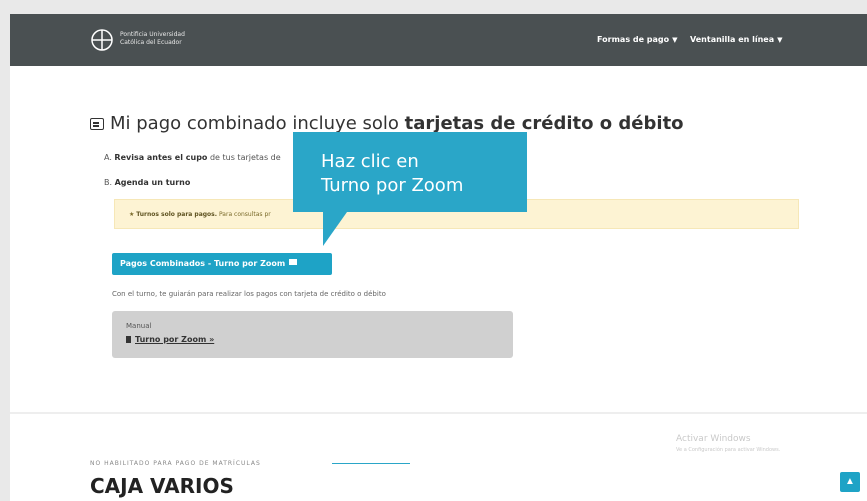 This screenshot has height=501, width=867. I want to click on alert-text: Para consultas pr, so click(244, 214).